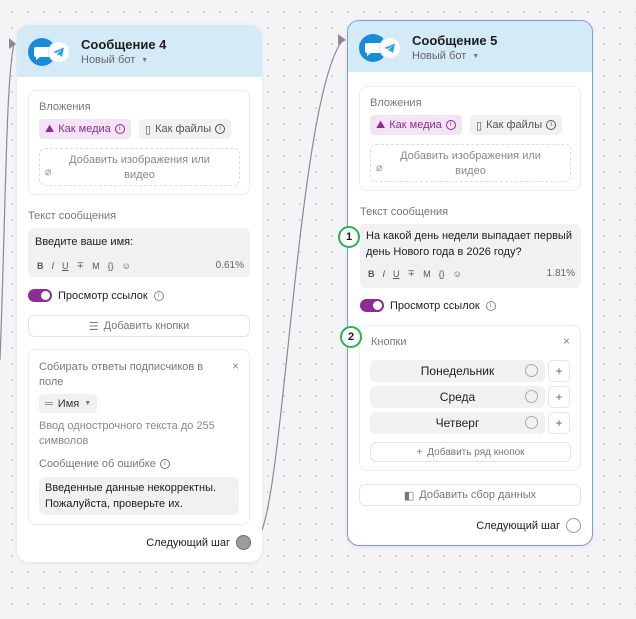 This screenshot has width=636, height=619. I want to click on card-header: Сообщение 4 Новый бот ▼, so click(139, 51).